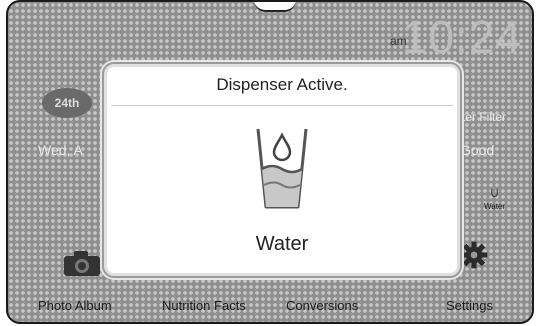 This screenshot has width=536, height=326. What do you see at coordinates (282, 84) in the screenshot?
I see `dialog-title: Dispenser Active.` at bounding box center [282, 84].